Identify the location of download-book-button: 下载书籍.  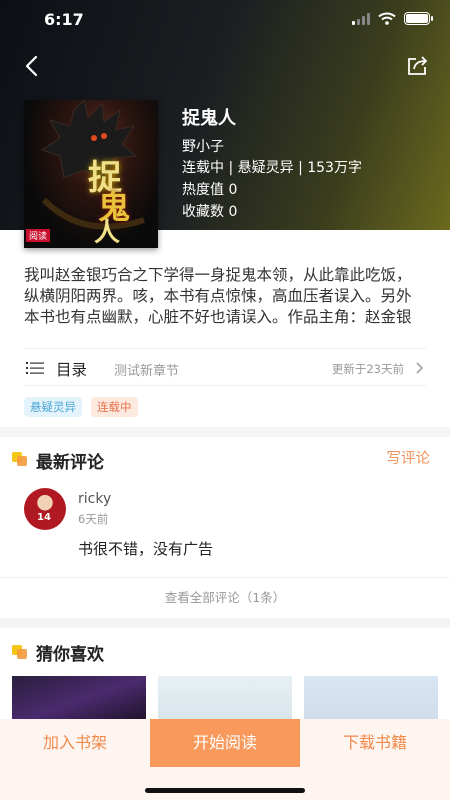
(375, 743).